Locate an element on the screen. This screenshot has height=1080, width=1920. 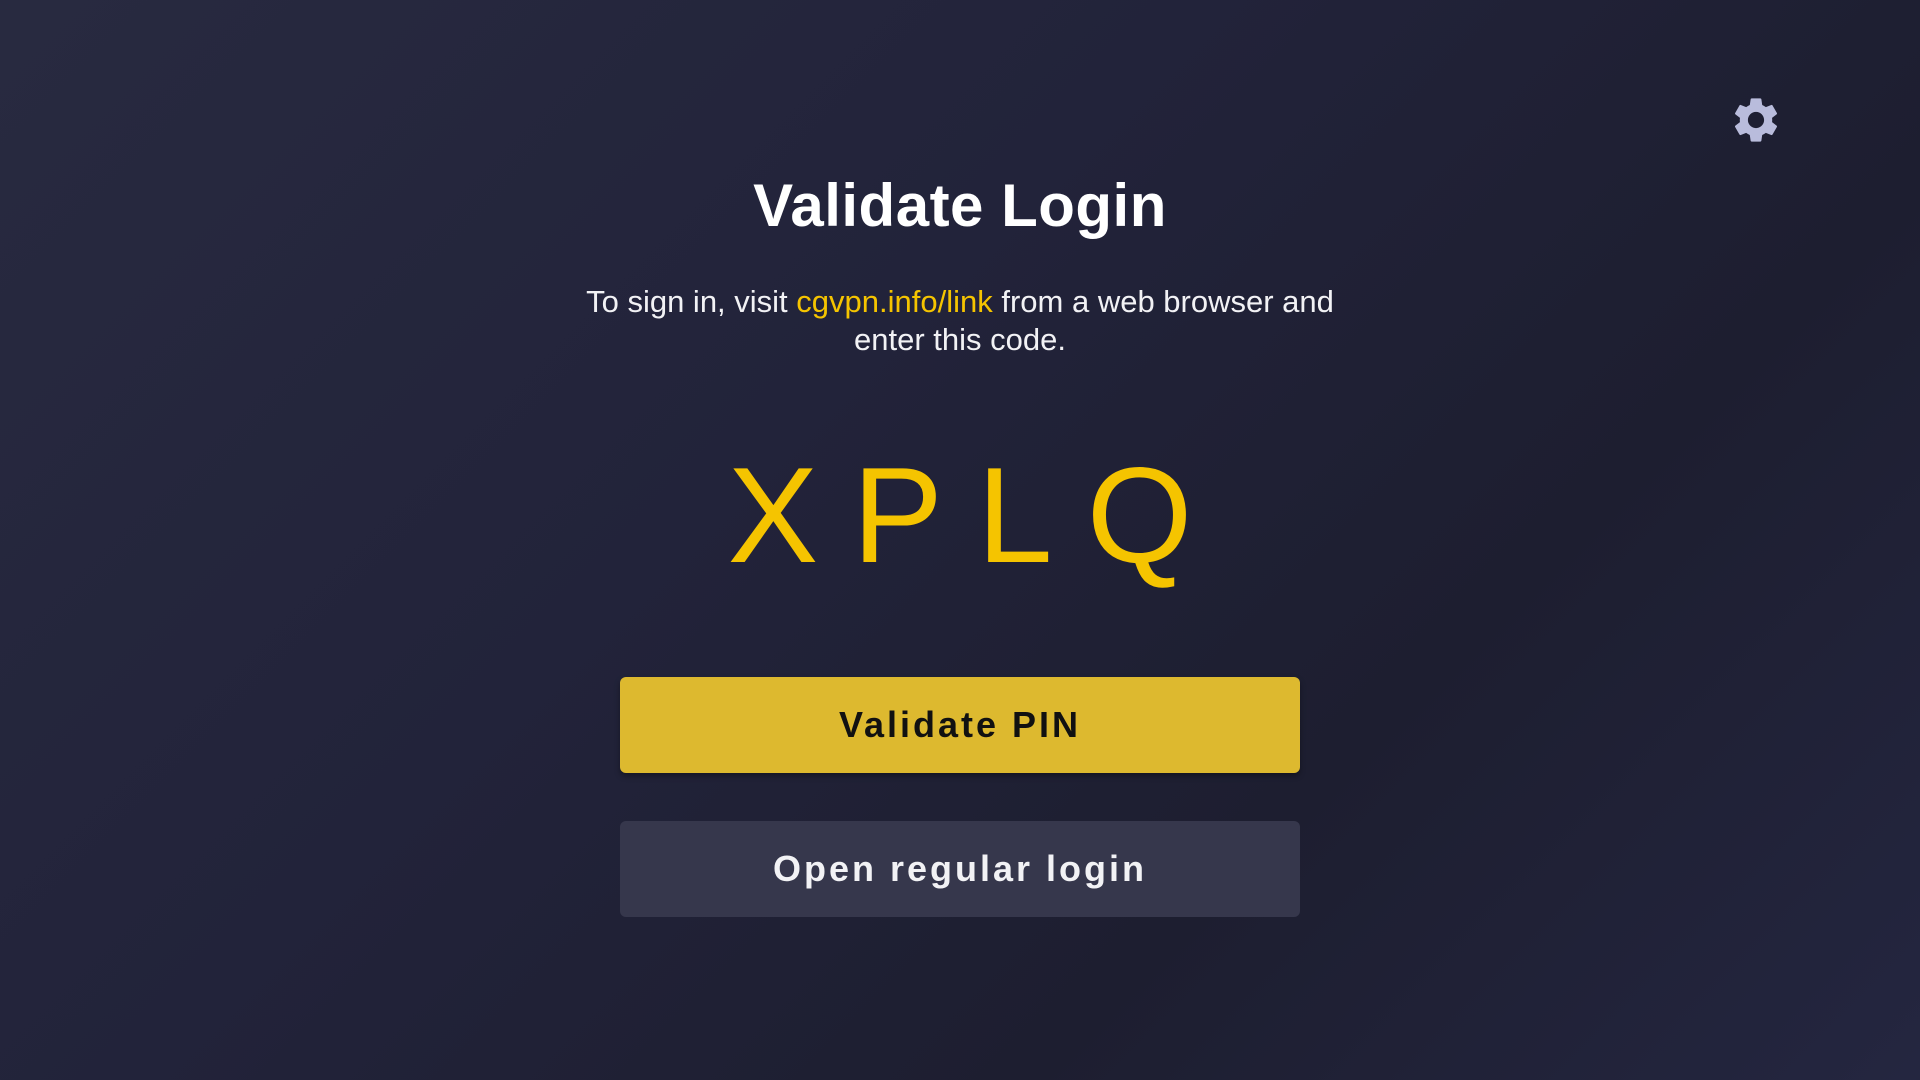
gear-icon is located at coordinates (1756, 120).